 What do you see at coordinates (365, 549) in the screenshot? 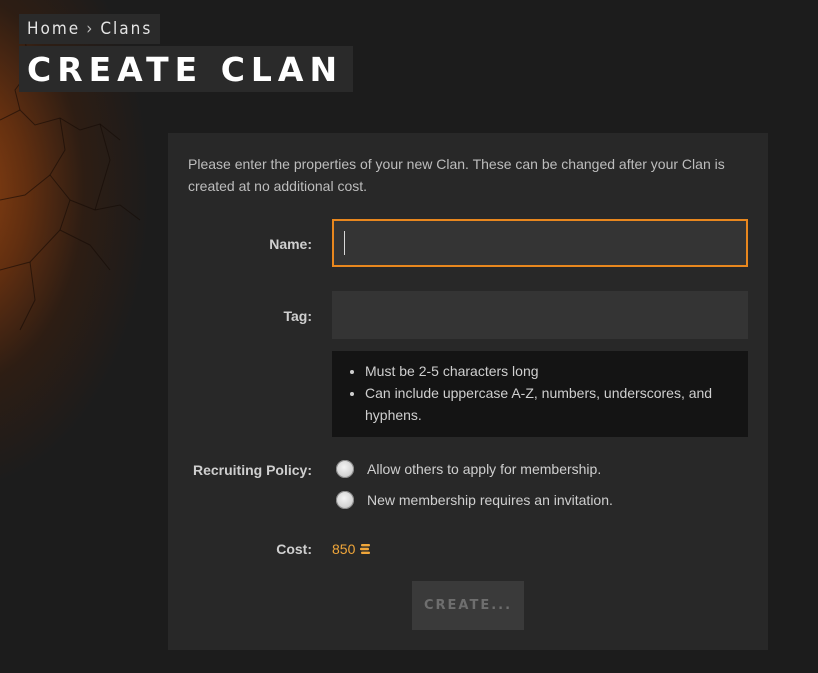
I see `coin-stack-icon` at bounding box center [365, 549].